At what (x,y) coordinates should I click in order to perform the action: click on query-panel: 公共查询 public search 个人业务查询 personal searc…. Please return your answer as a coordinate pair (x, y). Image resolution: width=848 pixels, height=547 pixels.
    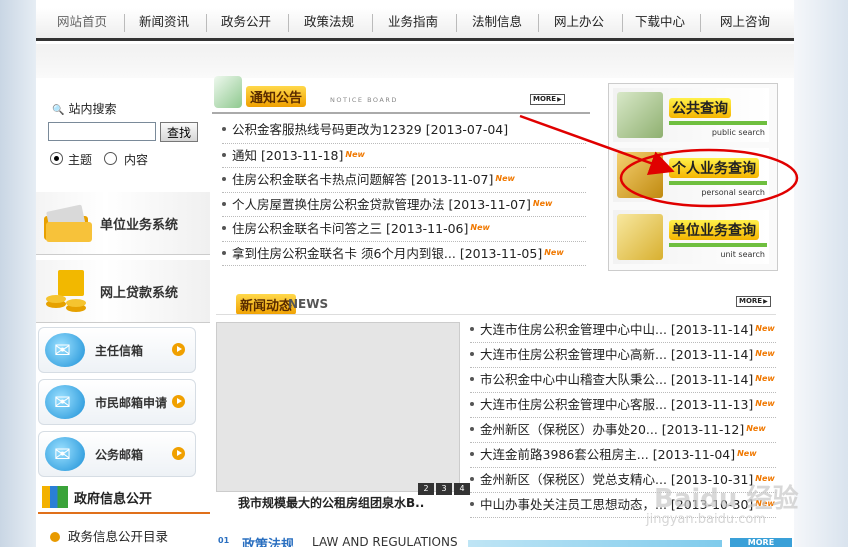
    Looking at the image, I should click on (693, 177).